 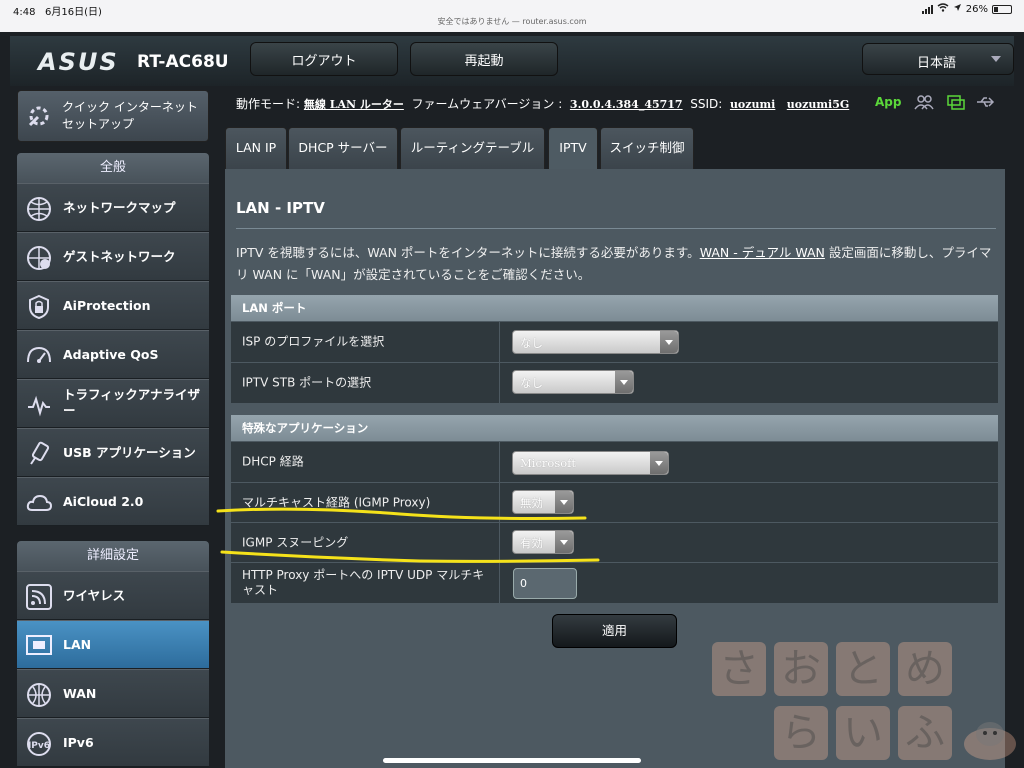 I want to click on watermark-char: ふ, so click(x=925, y=733).